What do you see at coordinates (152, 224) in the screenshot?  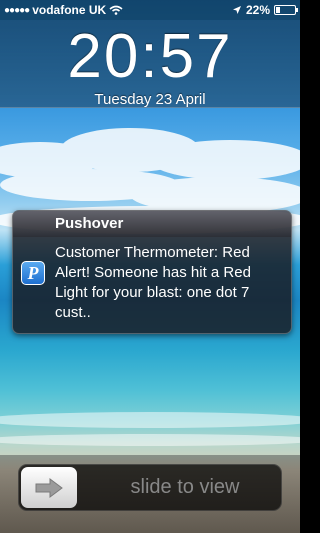 I see `notification-app-name: Pushover` at bounding box center [152, 224].